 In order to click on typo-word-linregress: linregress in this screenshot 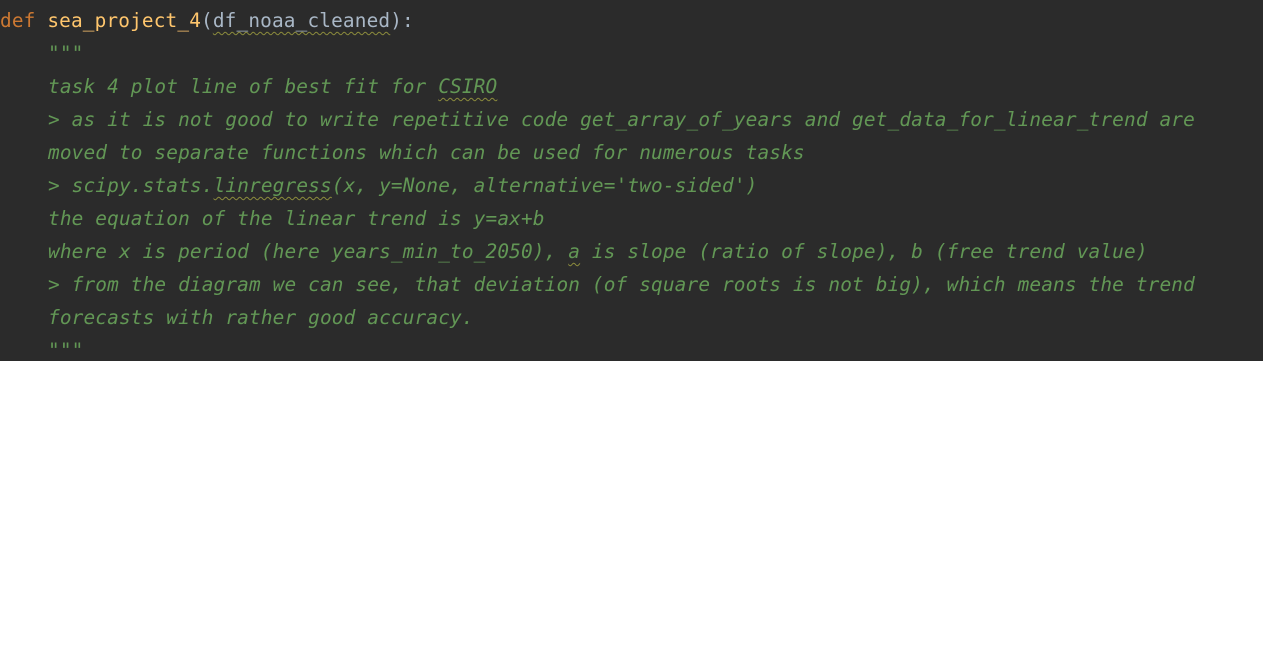, I will do `click(272, 185)`.